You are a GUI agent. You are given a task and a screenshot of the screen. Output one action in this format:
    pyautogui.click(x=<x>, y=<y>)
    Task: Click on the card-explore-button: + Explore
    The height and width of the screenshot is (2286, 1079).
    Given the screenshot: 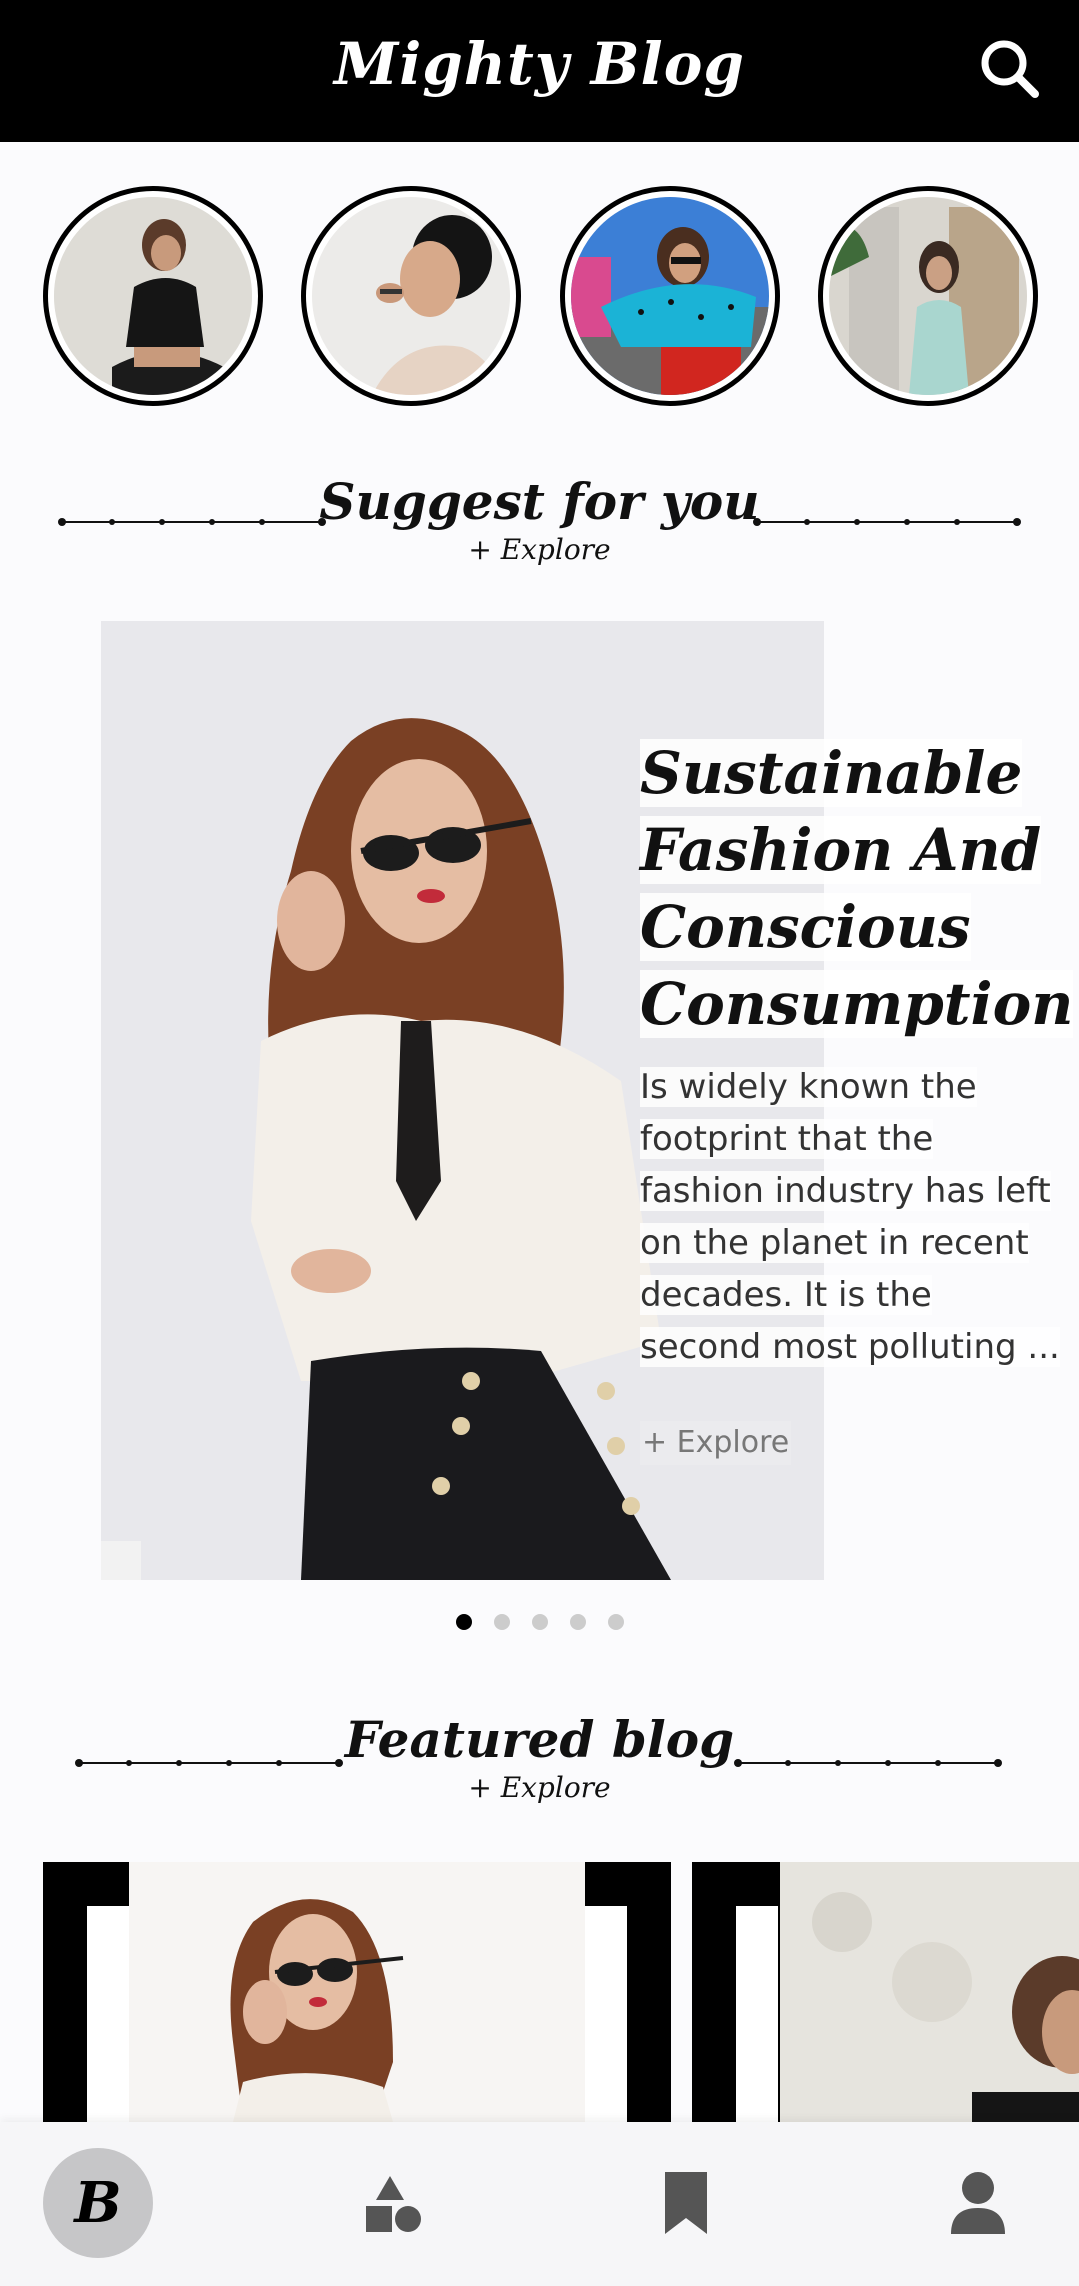 What is the action you would take?
    pyautogui.click(x=716, y=1443)
    